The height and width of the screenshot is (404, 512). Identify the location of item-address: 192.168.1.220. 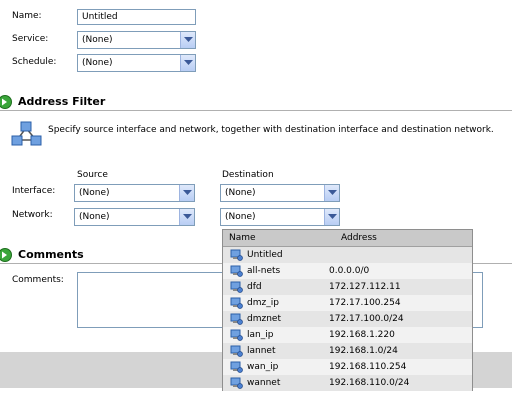
(362, 335).